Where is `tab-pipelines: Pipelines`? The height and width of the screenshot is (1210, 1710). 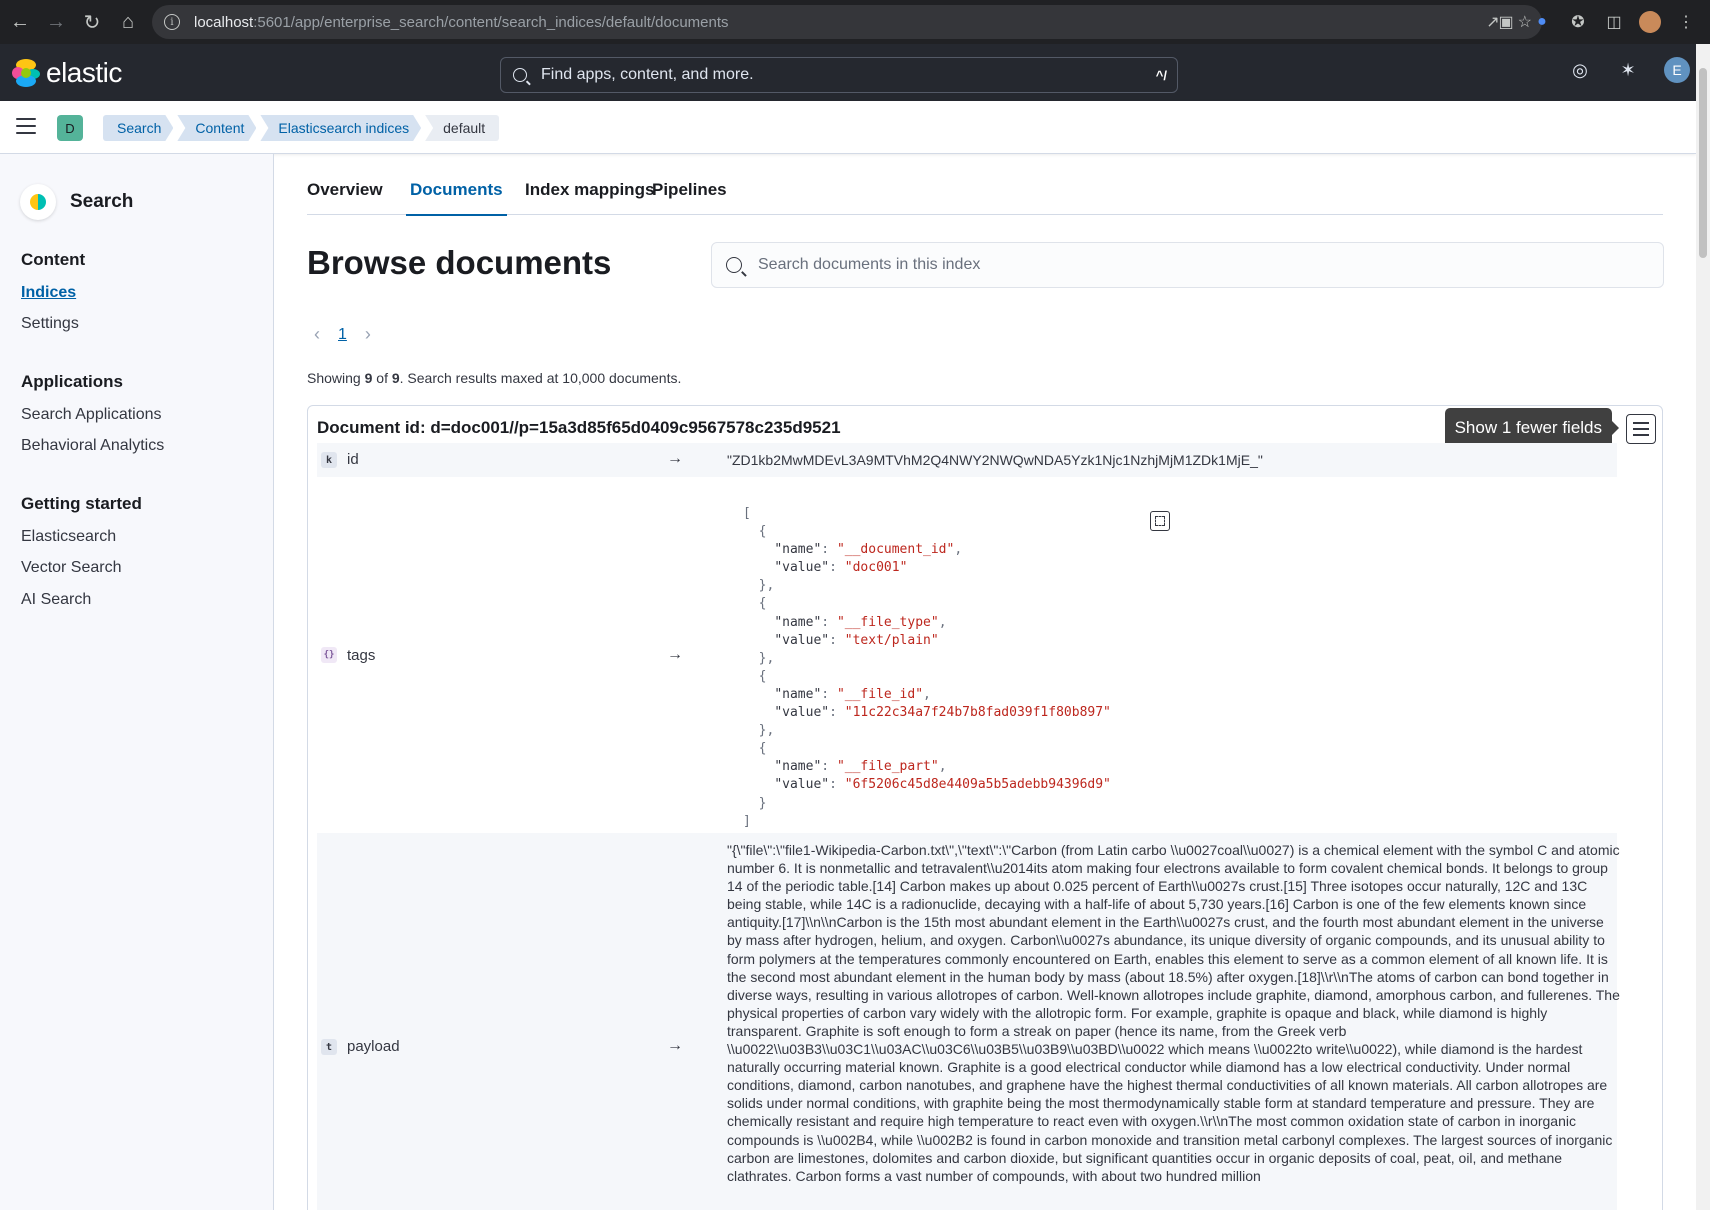 tab-pipelines: Pipelines is located at coordinates (689, 197).